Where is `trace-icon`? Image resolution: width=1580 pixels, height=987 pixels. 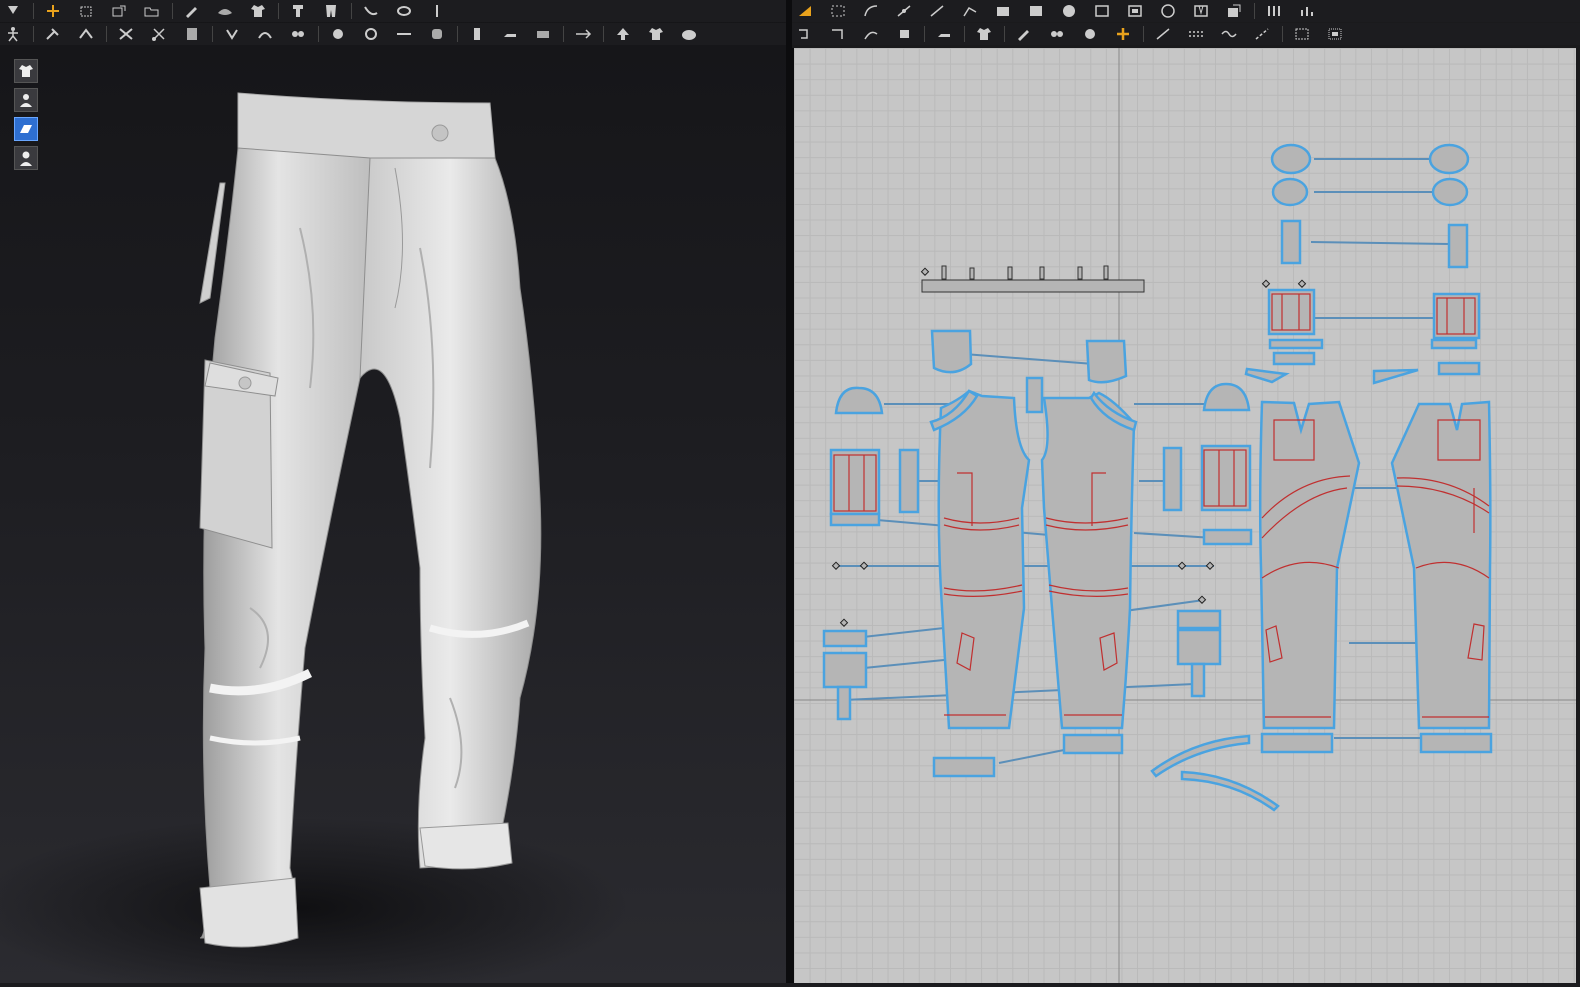
trace-icon is located at coordinates (1234, 11).